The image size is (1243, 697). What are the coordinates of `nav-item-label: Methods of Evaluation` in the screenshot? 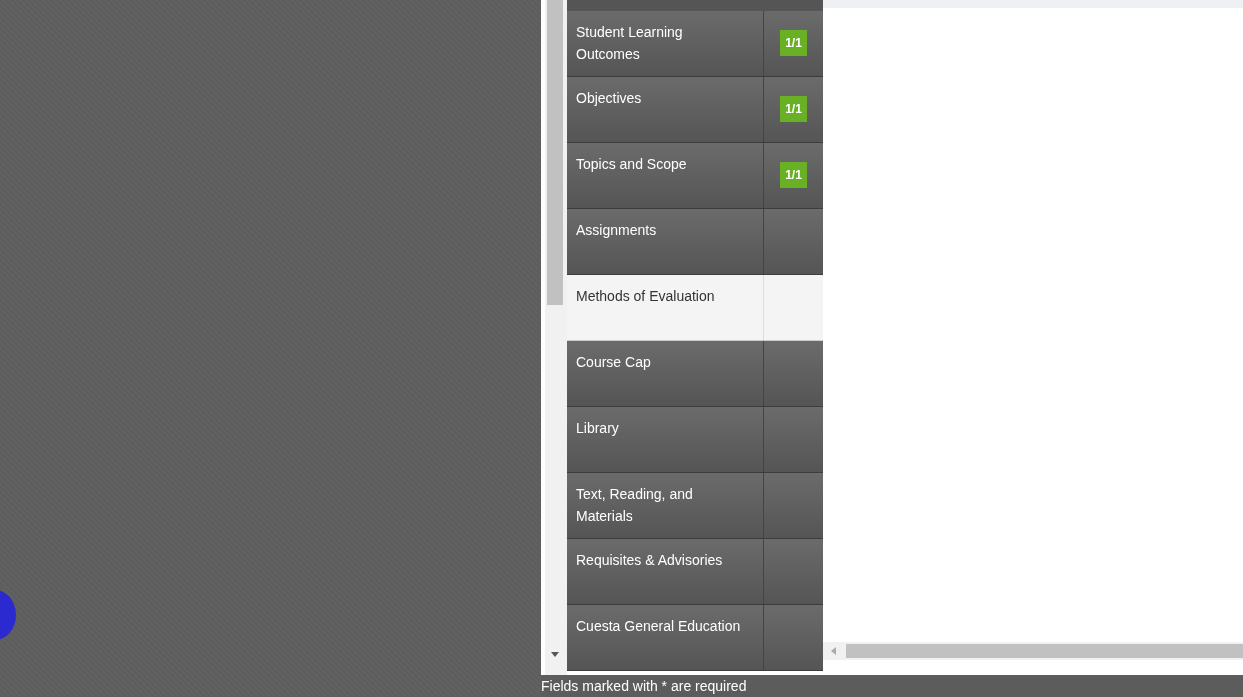 It's located at (645, 296).